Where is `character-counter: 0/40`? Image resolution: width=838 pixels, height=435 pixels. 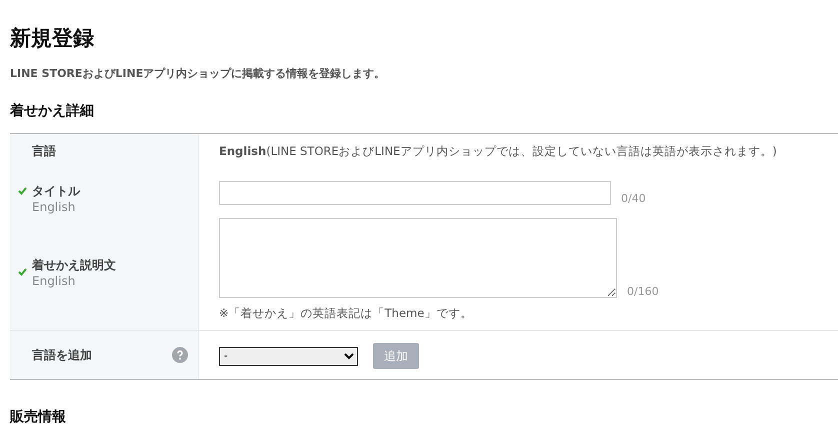 character-counter: 0/40 is located at coordinates (633, 198).